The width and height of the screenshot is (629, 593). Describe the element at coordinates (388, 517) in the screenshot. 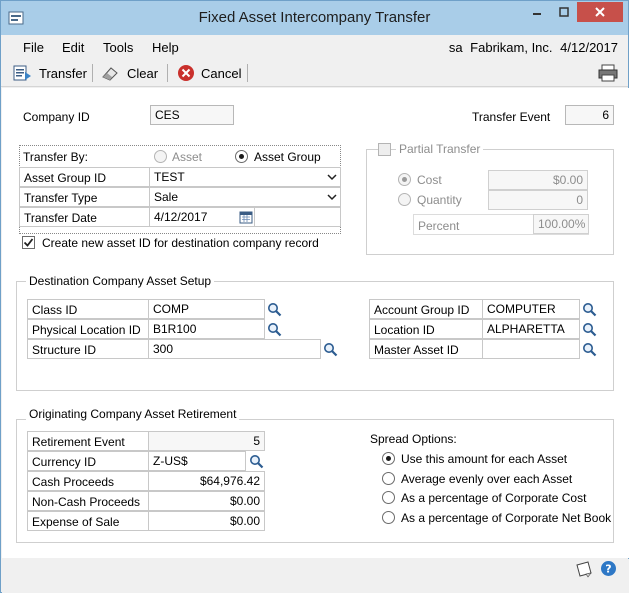

I see `spread-option-netbook-radio` at that location.